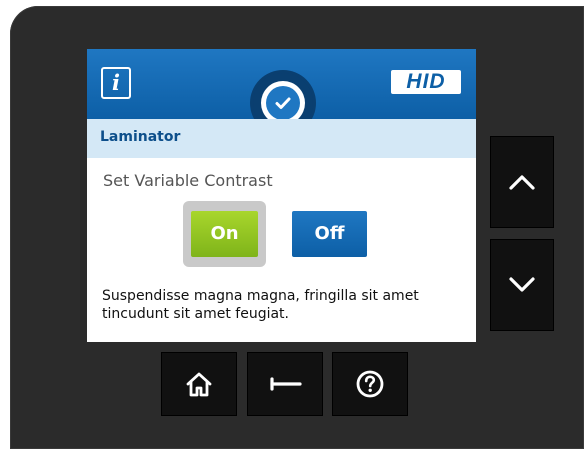 This screenshot has height=449, width=584. I want to click on scroll-up-button, so click(522, 182).